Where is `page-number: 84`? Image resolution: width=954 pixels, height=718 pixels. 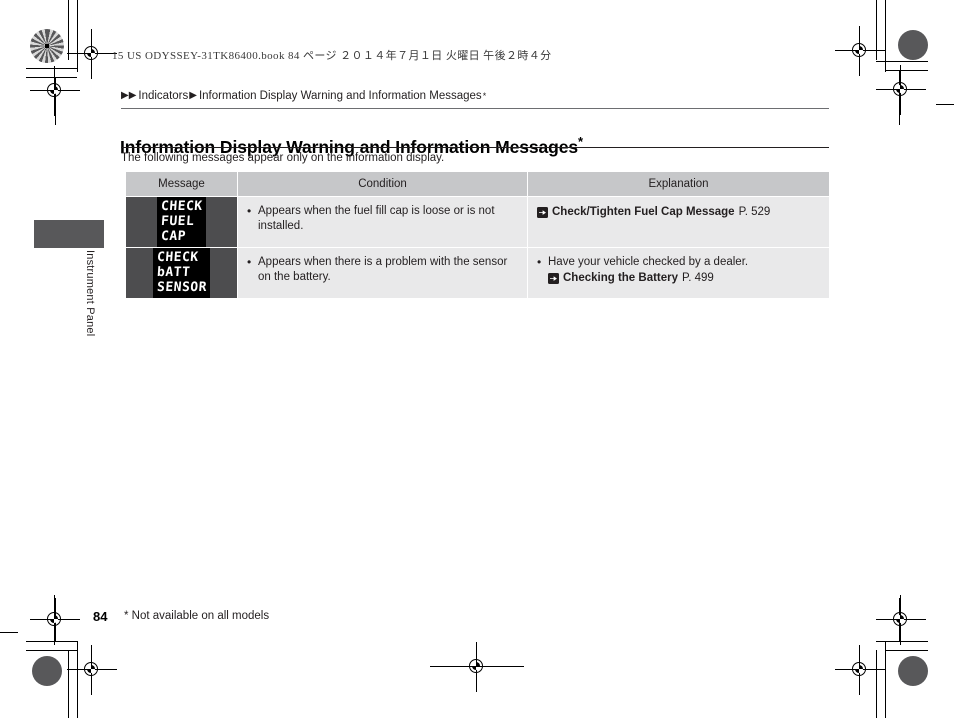 page-number: 84 is located at coordinates (100, 616).